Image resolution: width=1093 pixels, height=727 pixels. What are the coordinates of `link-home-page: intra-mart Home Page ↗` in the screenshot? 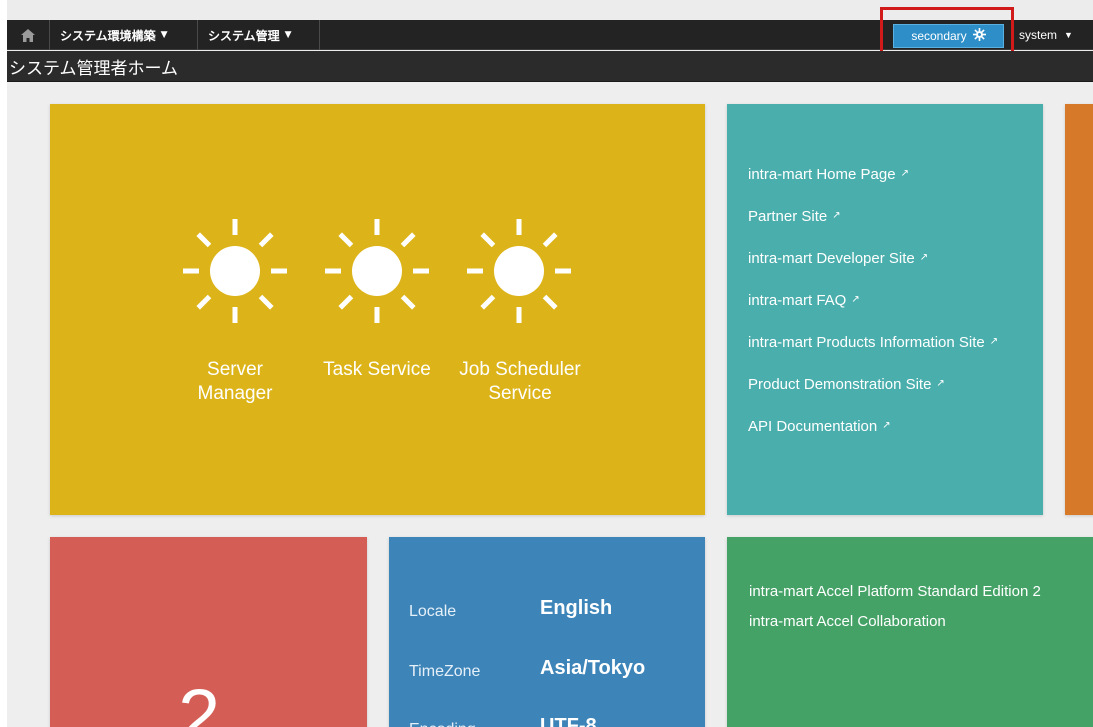 It's located at (883, 174).